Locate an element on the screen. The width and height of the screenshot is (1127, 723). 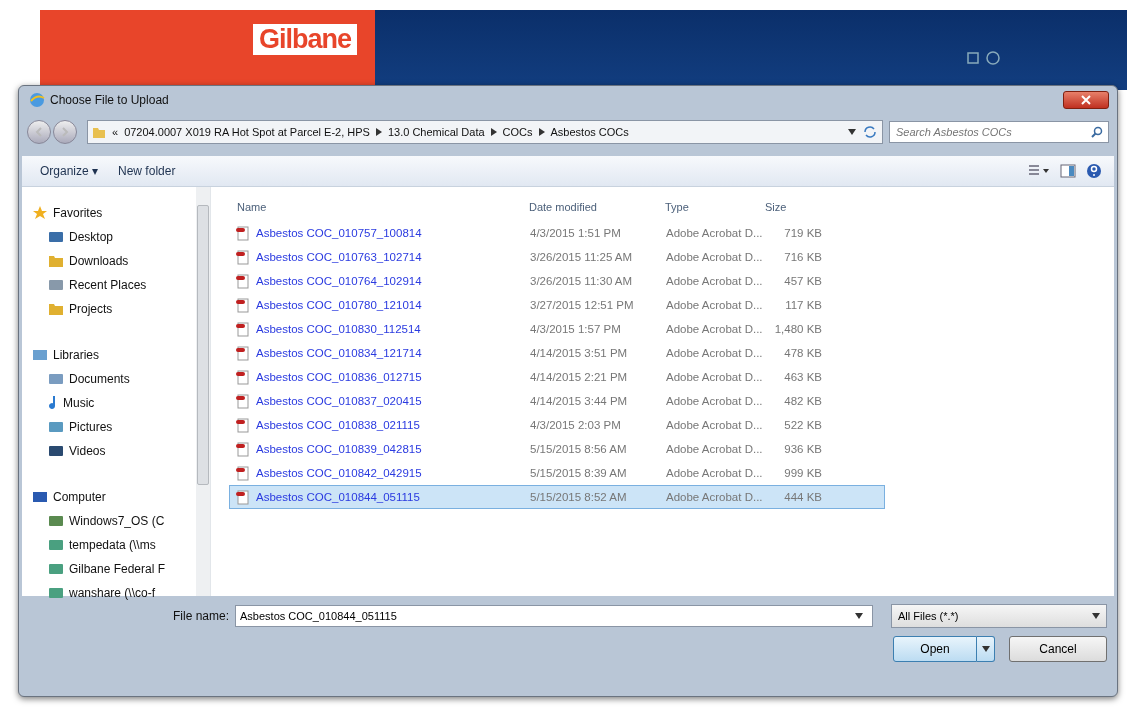
nav-item: Windows7_OS (C is located at coordinates (114, 521).